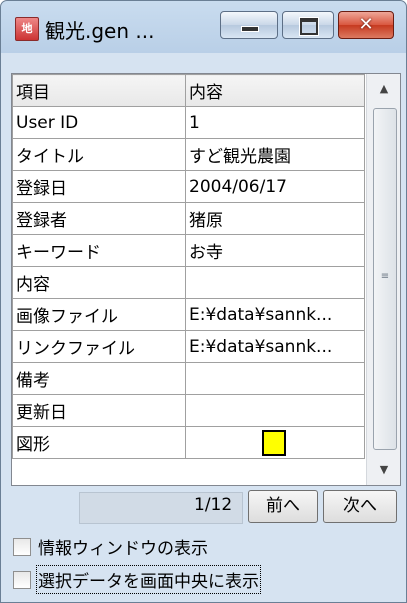  I want to click on column-header-item: 項目, so click(99, 90).